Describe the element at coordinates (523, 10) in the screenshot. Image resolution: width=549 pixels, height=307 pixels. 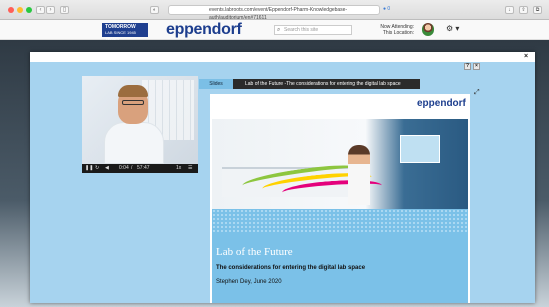
I see `share-icon: ⇧` at that location.